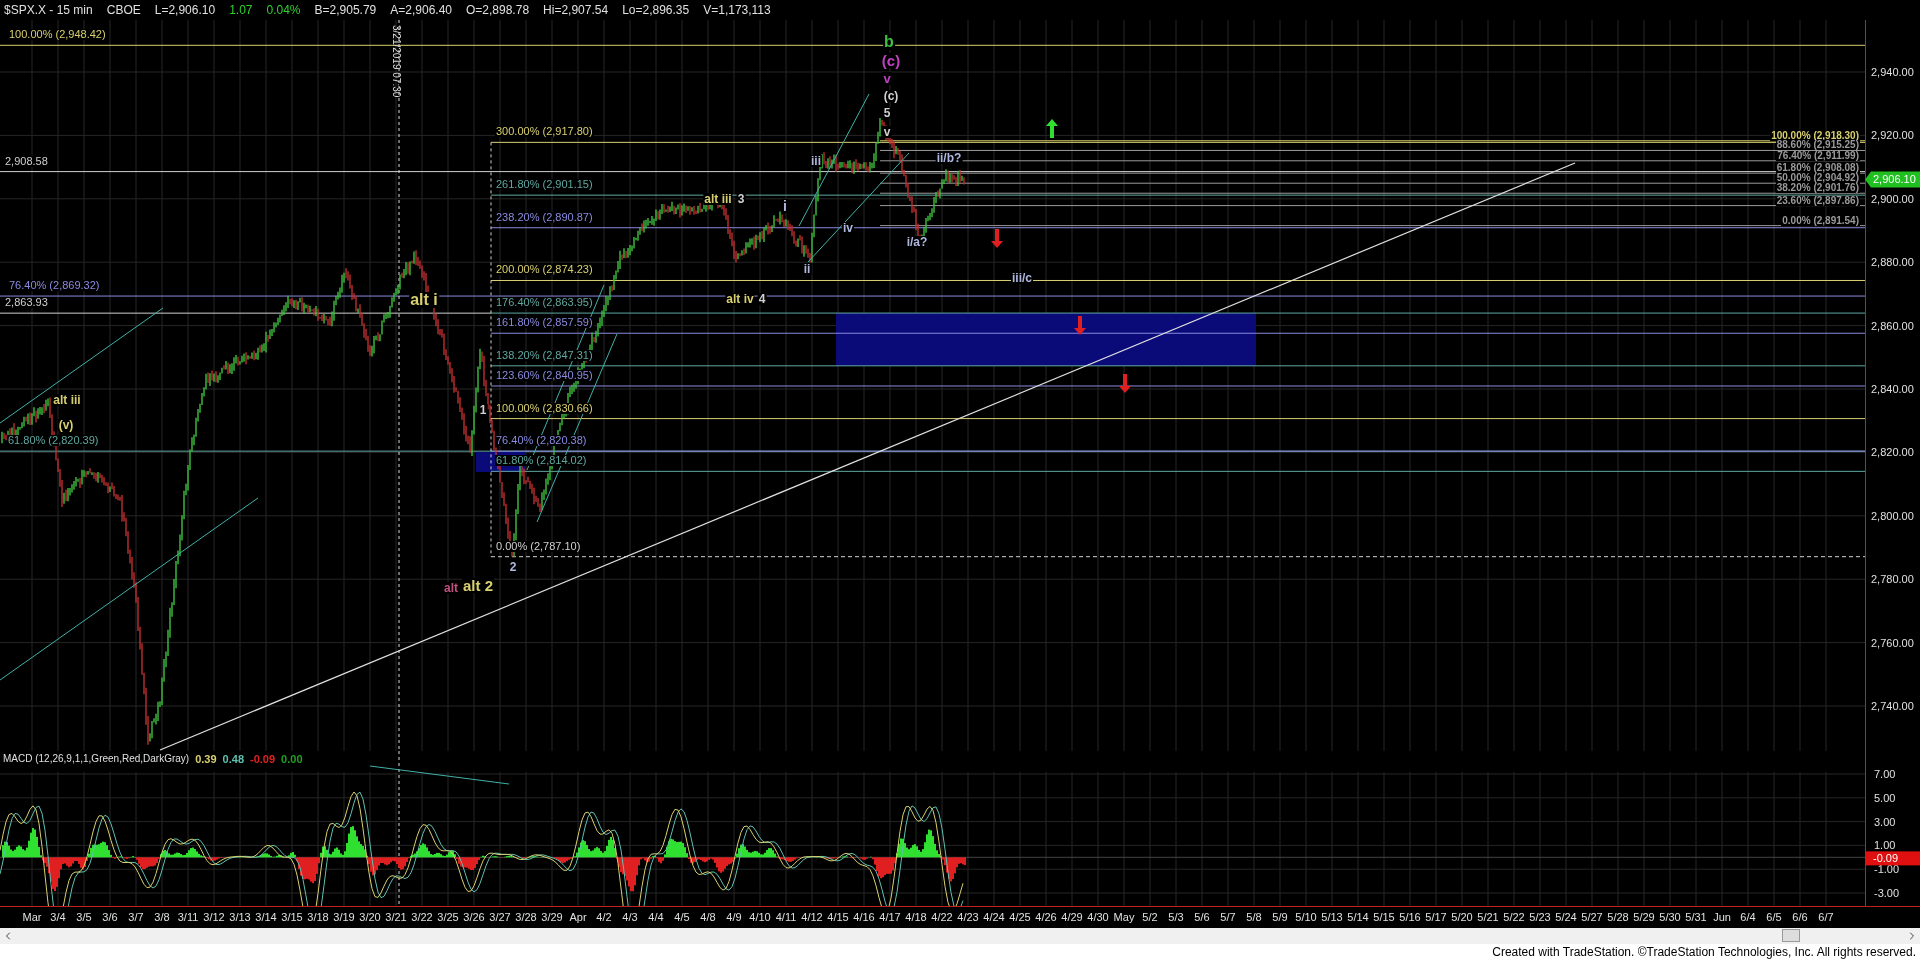  I want to click on date-axis-label: 4/24, so click(994, 917).